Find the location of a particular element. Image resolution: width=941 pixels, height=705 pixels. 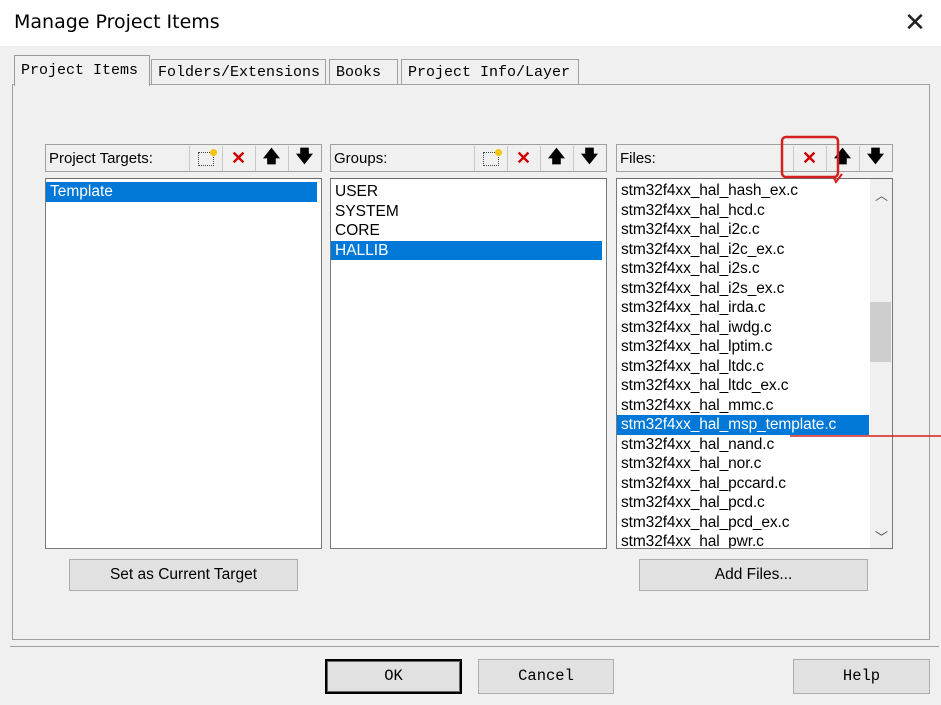

annotation-box is located at coordinates (810, 157).